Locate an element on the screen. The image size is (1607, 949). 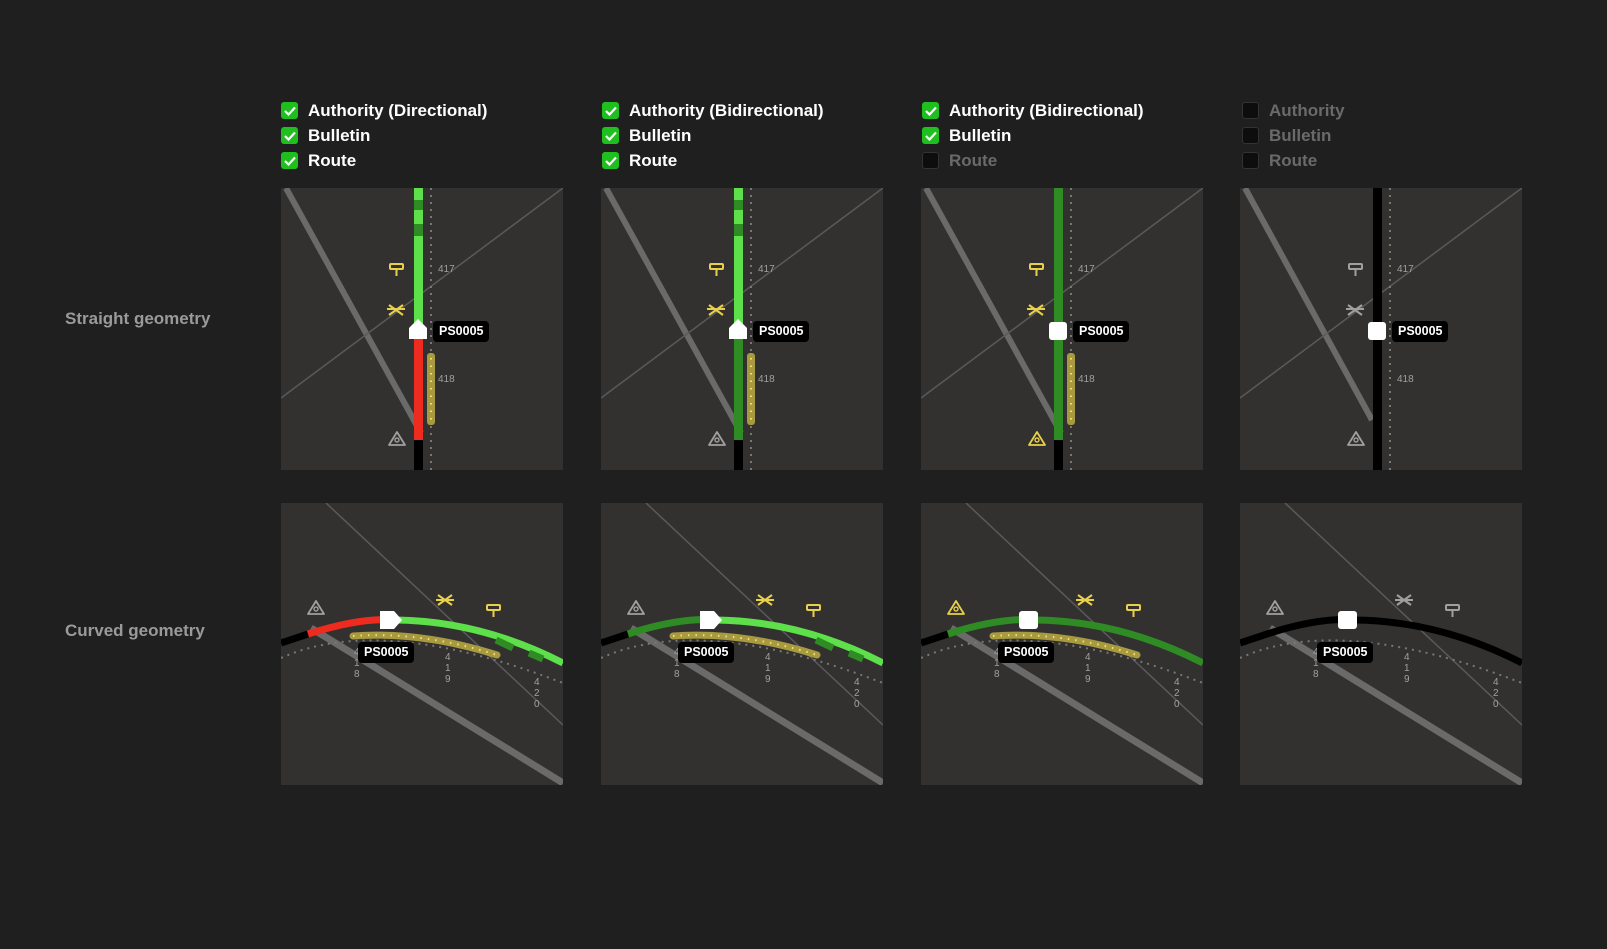
legend-column-3: Authority (Bidirectional) Bulletin Route is located at coordinates (1033, 135).